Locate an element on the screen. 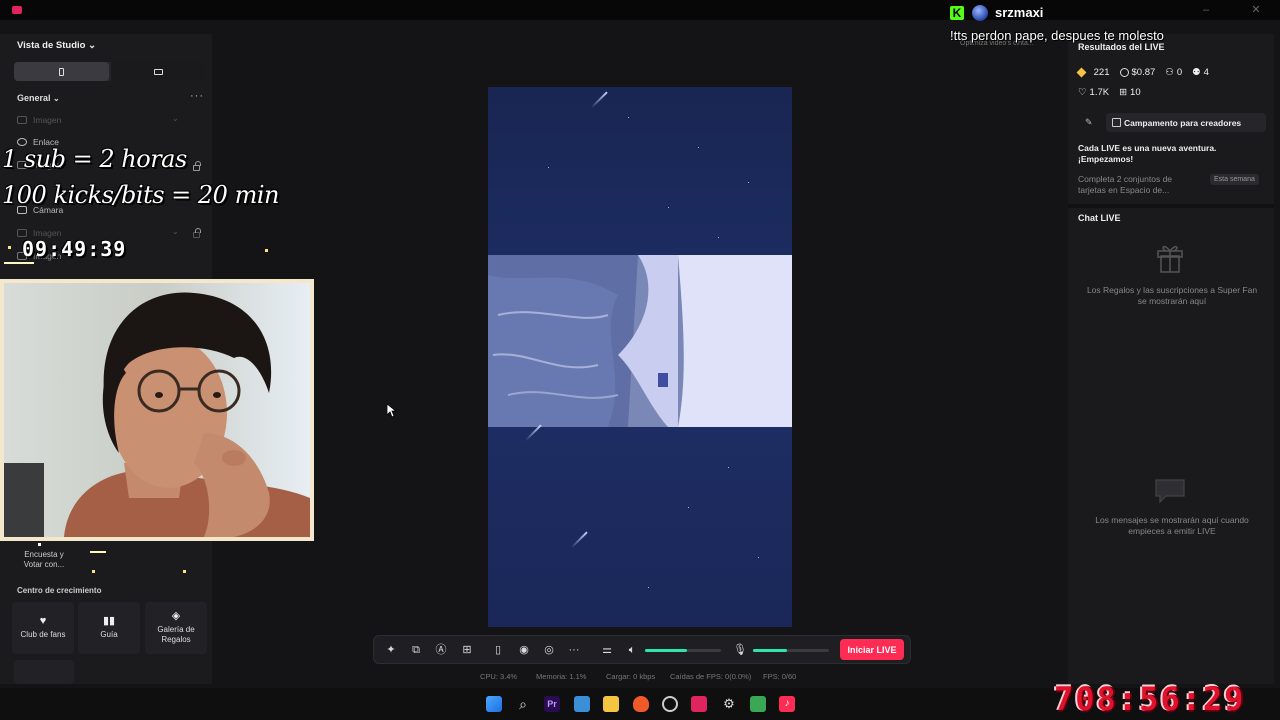 The height and width of the screenshot is (720, 1280). users-icon: ⚇ is located at coordinates (1169, 72).